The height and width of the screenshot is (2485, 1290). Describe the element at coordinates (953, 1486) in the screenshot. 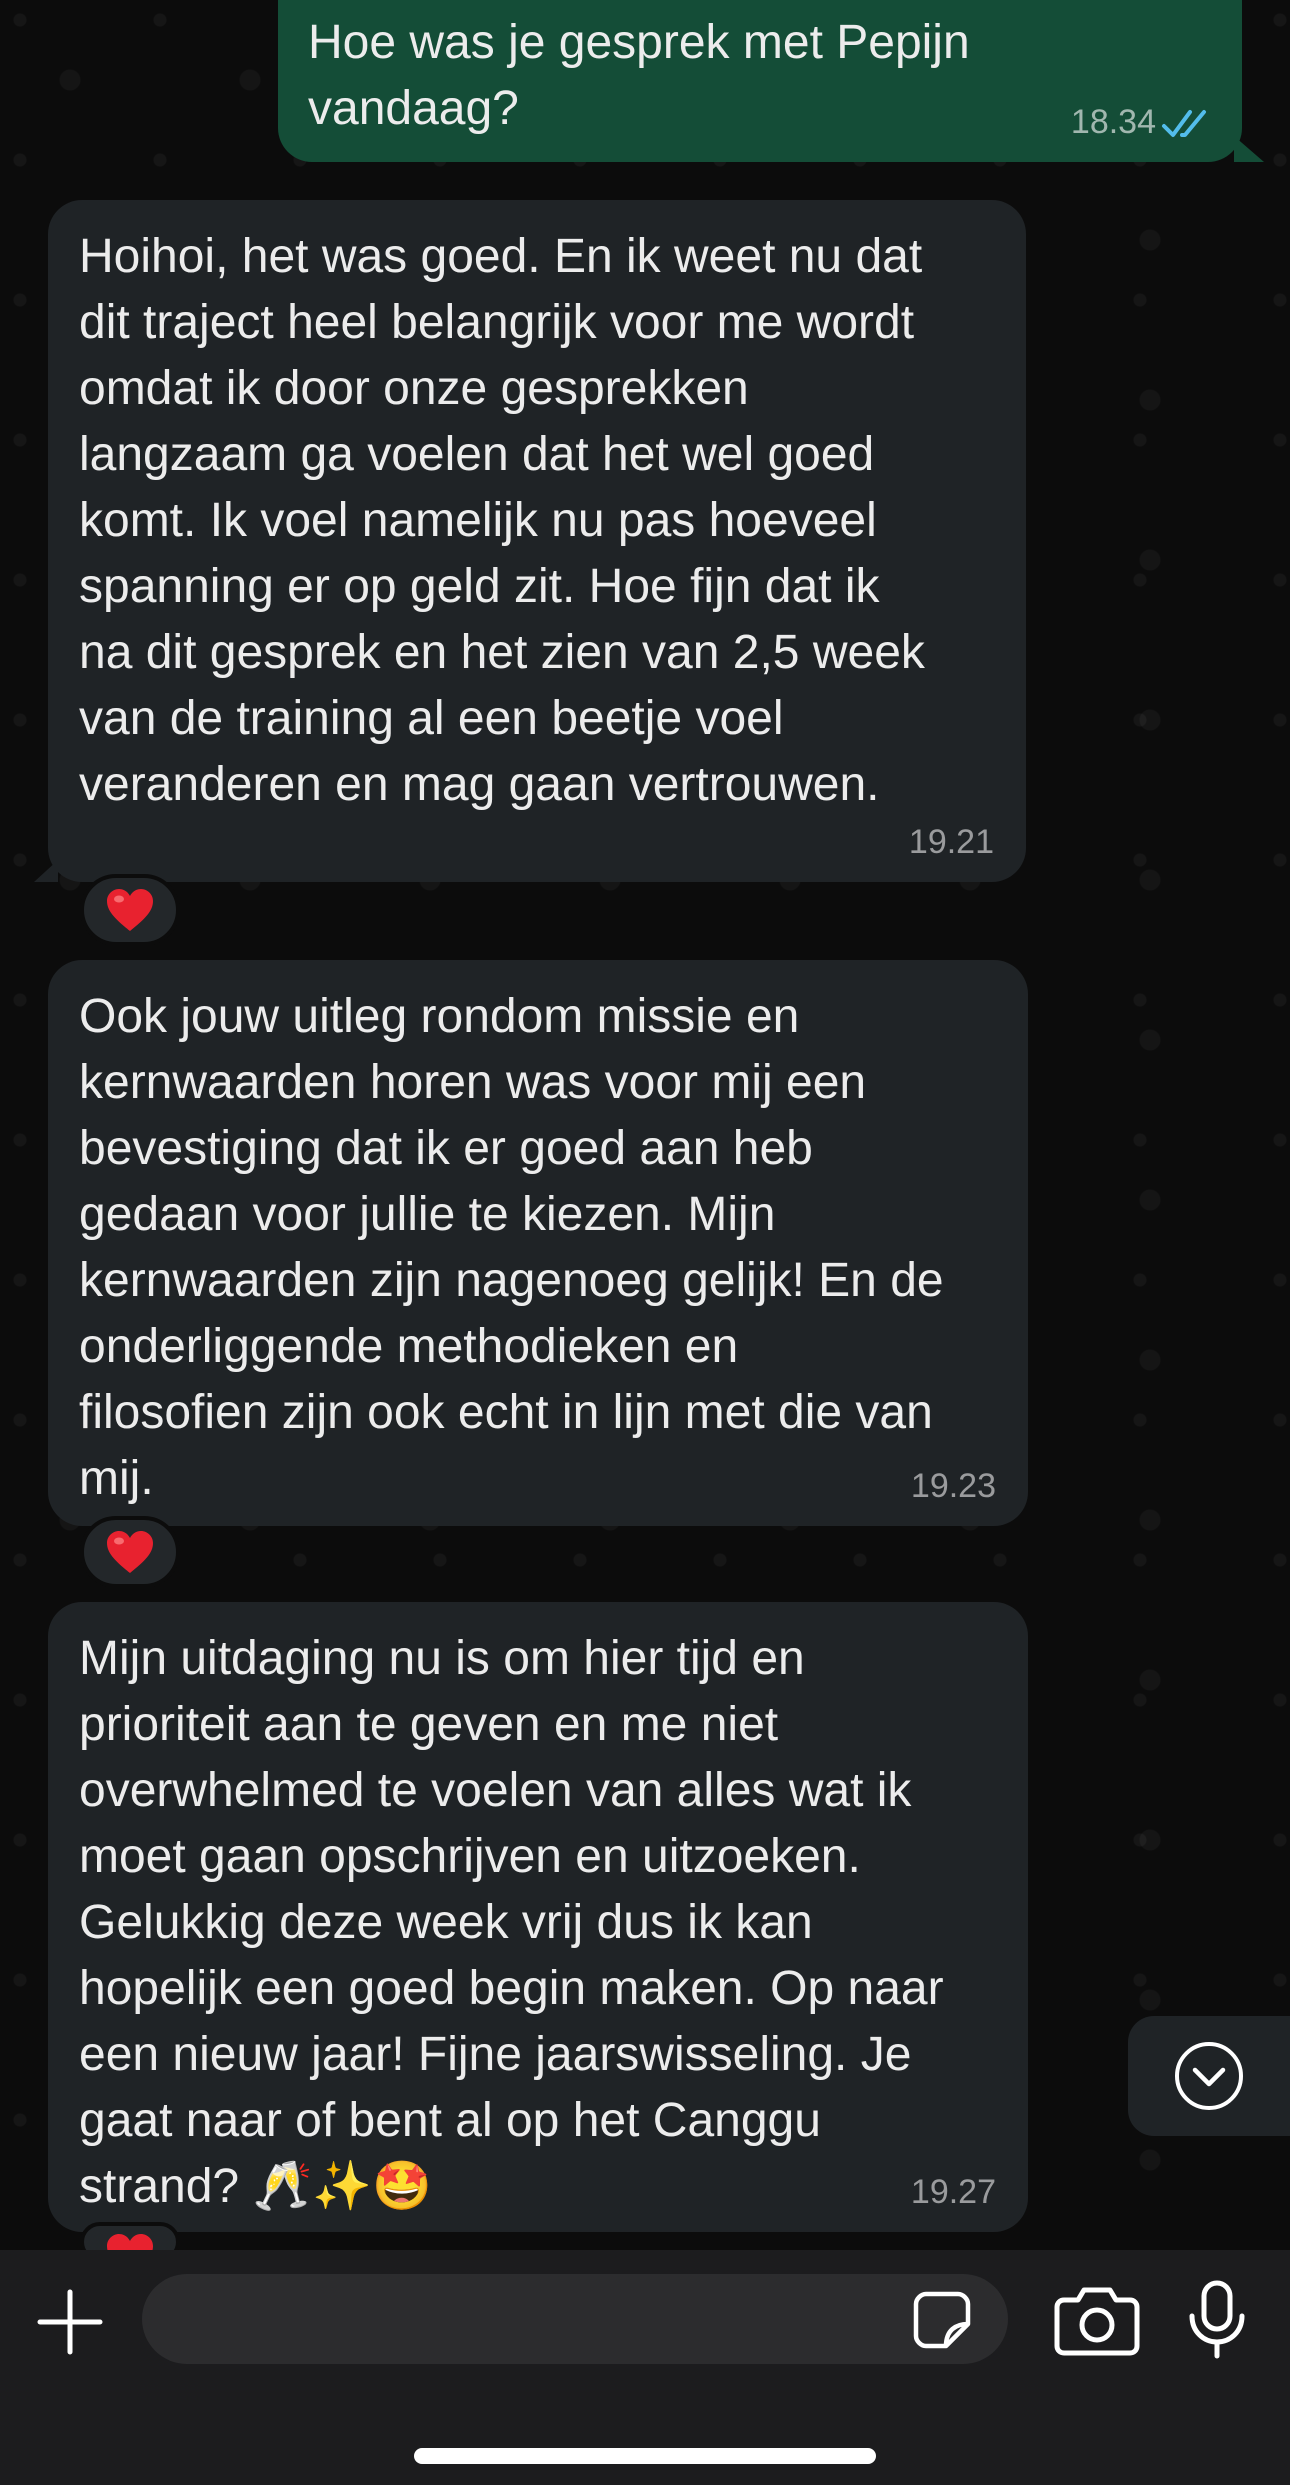

I see `message-time: 19.23` at that location.